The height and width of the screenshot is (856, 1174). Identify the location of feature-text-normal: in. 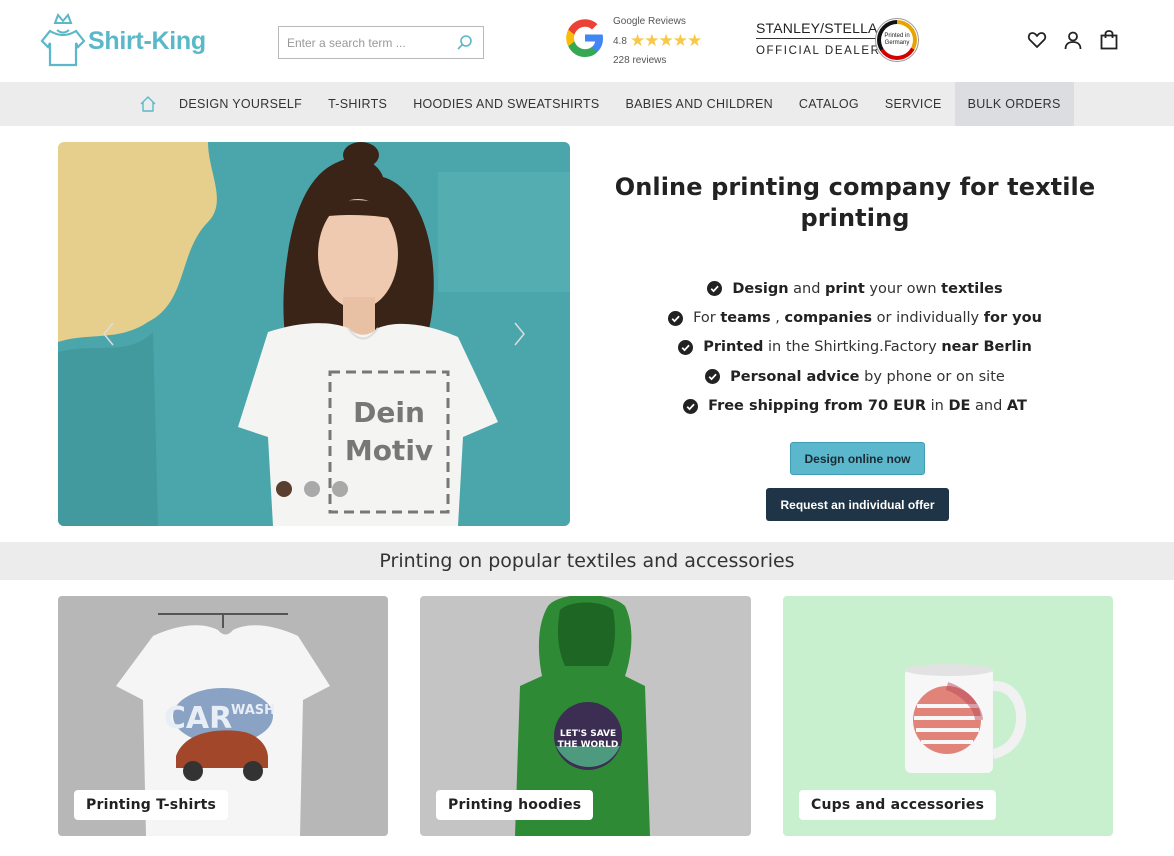
(937, 406).